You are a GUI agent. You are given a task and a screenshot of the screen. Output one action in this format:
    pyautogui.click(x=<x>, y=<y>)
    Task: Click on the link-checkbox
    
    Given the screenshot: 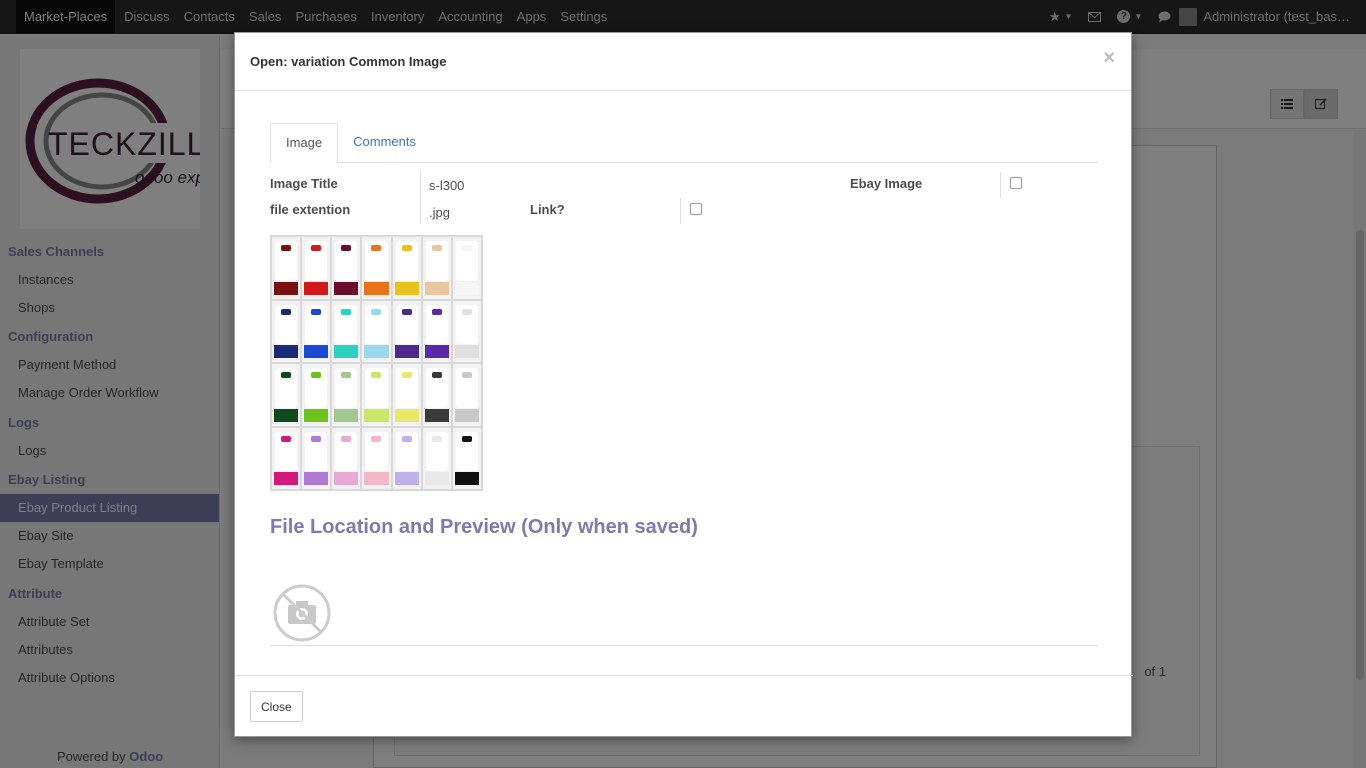 What is the action you would take?
    pyautogui.click(x=696, y=209)
    